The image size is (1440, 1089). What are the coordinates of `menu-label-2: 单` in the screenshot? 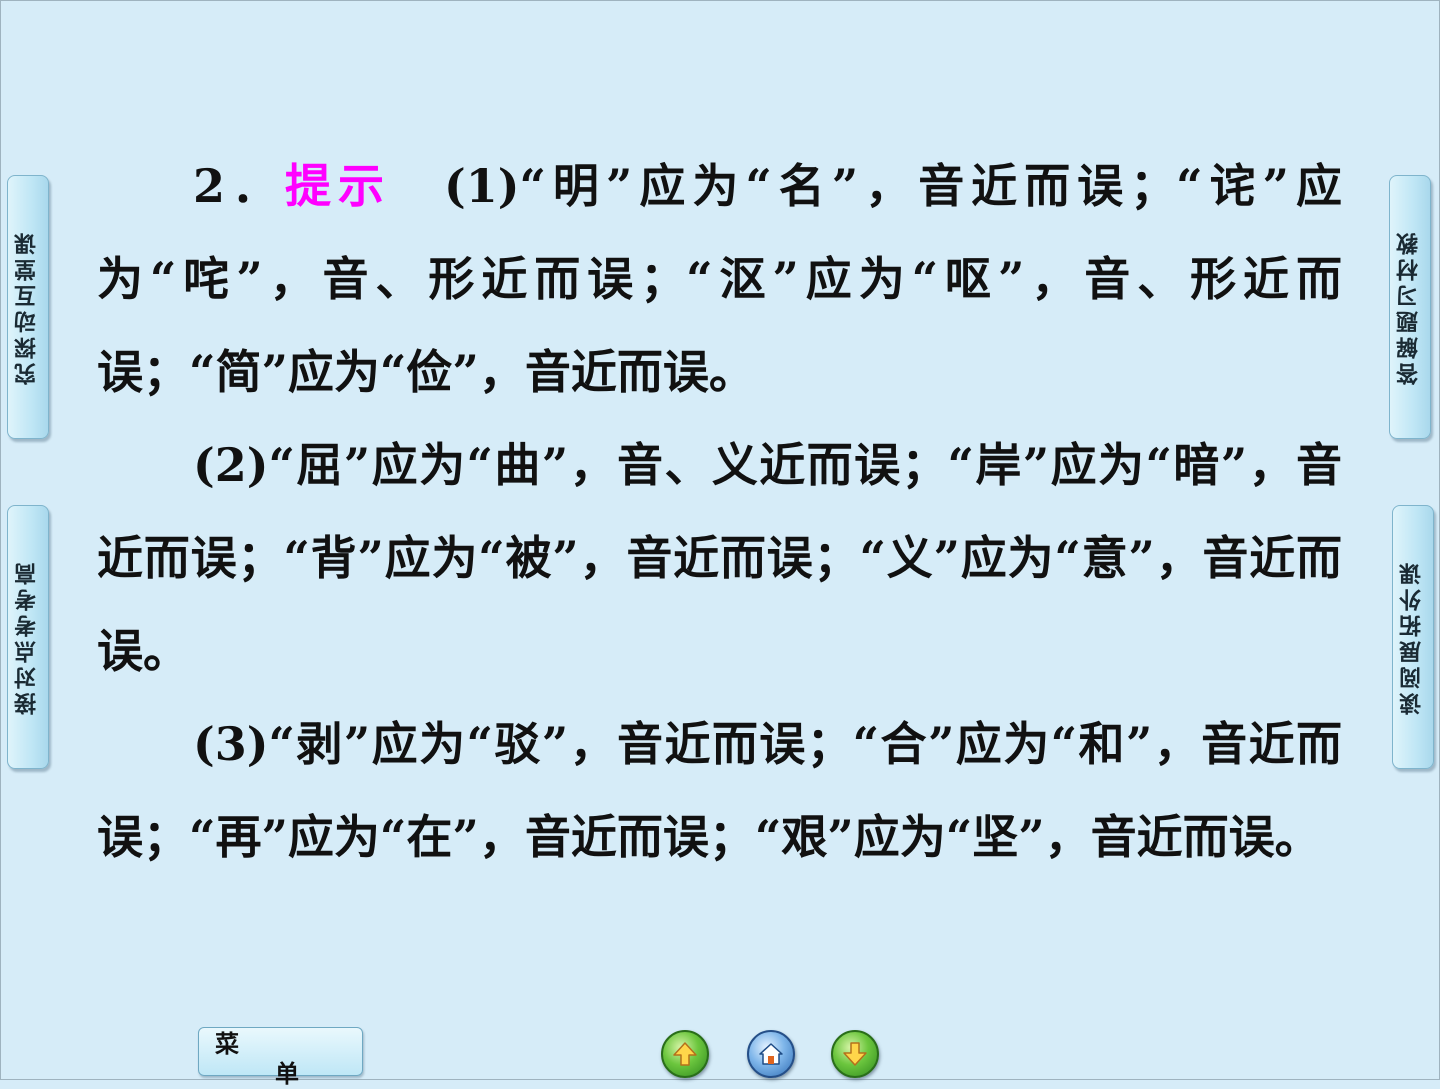 It's located at (287, 1074).